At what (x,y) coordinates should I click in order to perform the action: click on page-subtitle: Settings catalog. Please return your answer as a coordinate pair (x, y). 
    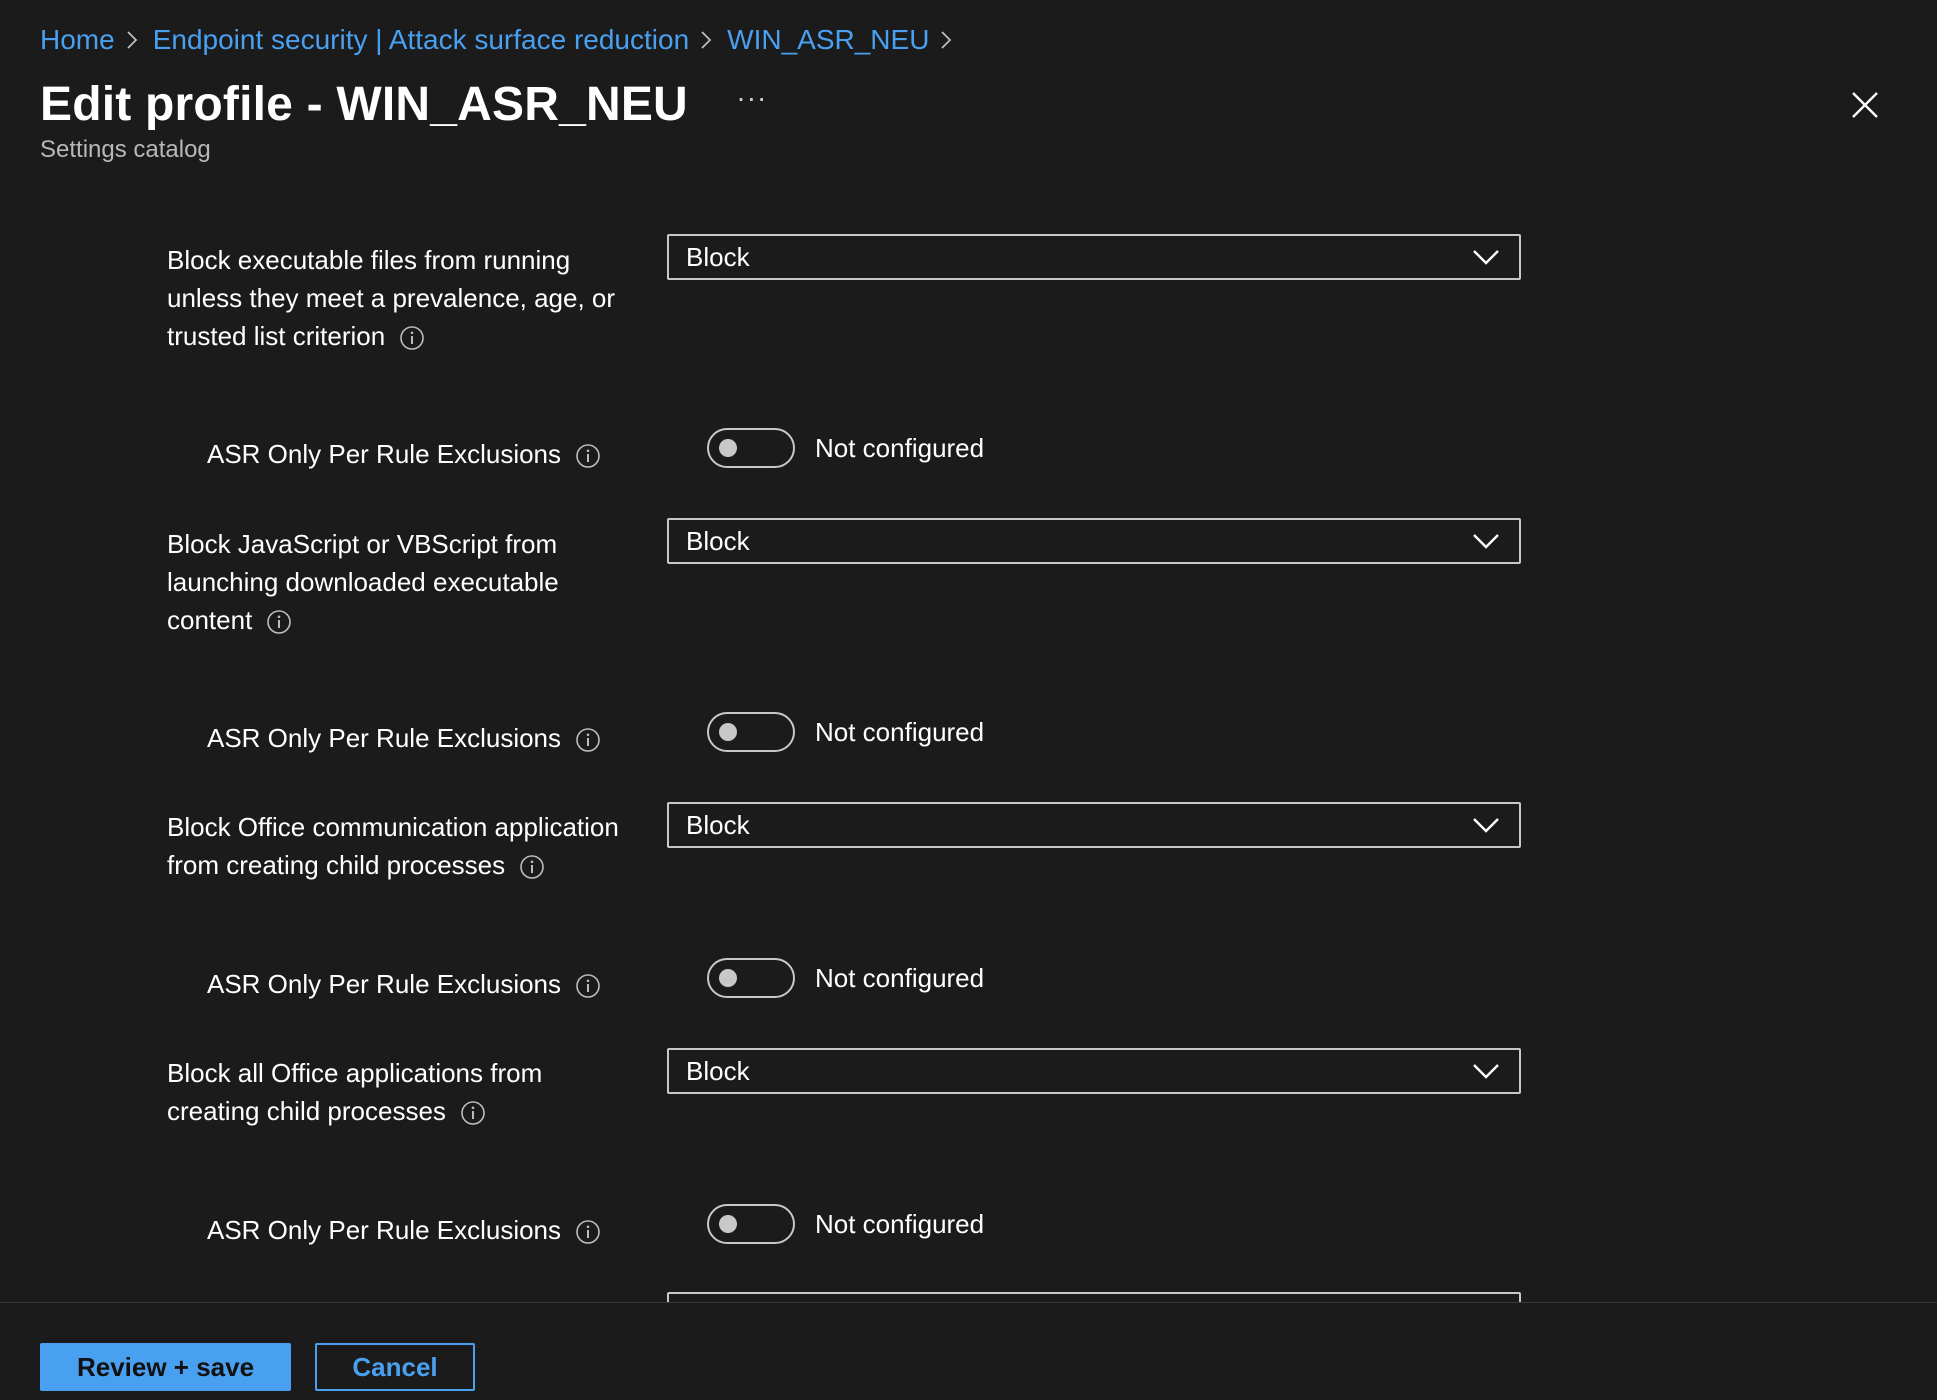
    Looking at the image, I should click on (125, 149).